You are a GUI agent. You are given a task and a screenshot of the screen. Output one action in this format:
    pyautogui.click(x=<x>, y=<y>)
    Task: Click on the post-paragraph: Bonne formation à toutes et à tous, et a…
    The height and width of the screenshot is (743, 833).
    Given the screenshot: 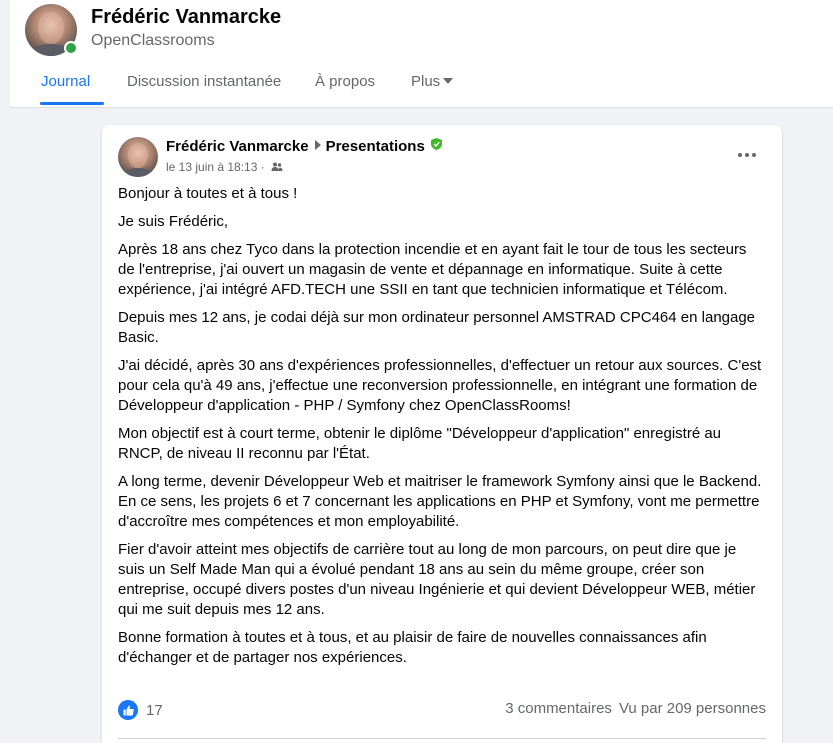 What is the action you would take?
    pyautogui.click(x=412, y=647)
    